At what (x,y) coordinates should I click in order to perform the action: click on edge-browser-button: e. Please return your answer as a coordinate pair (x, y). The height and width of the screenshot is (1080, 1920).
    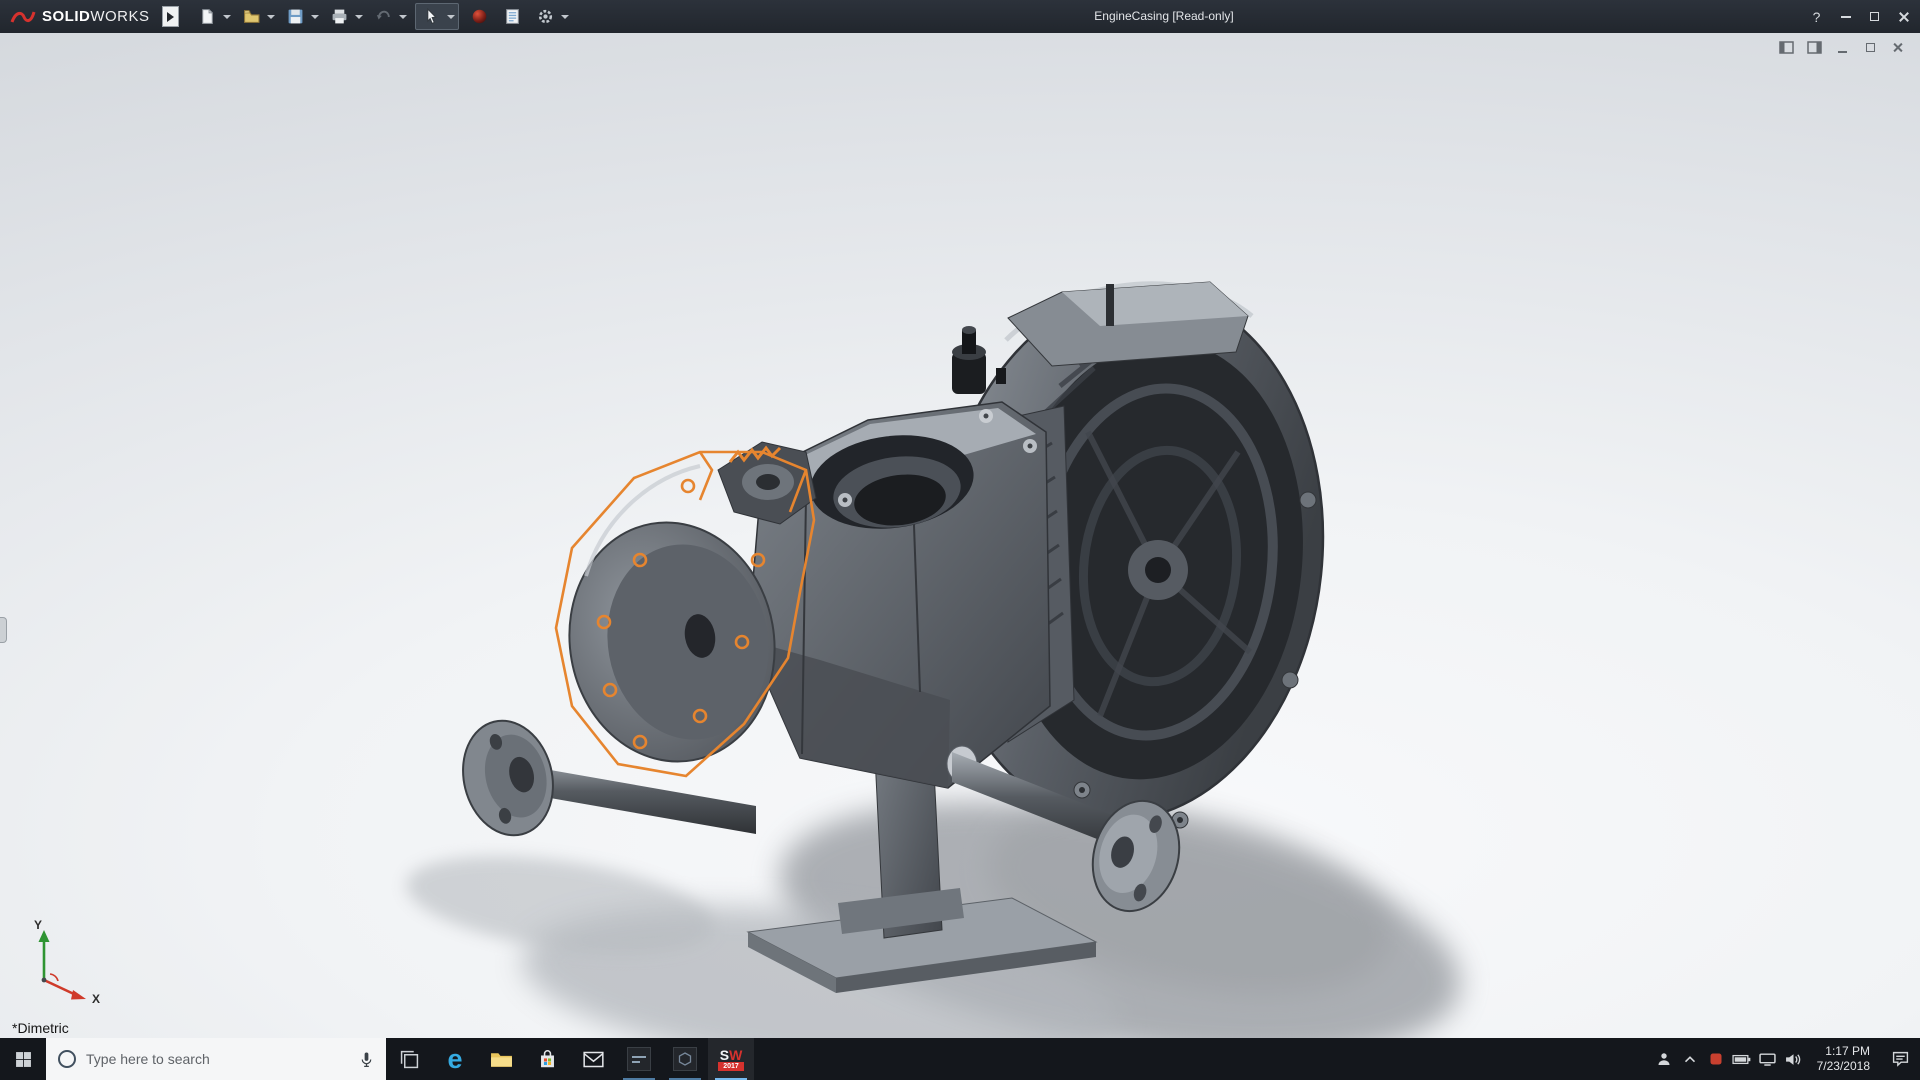
    Looking at the image, I should click on (455, 1059).